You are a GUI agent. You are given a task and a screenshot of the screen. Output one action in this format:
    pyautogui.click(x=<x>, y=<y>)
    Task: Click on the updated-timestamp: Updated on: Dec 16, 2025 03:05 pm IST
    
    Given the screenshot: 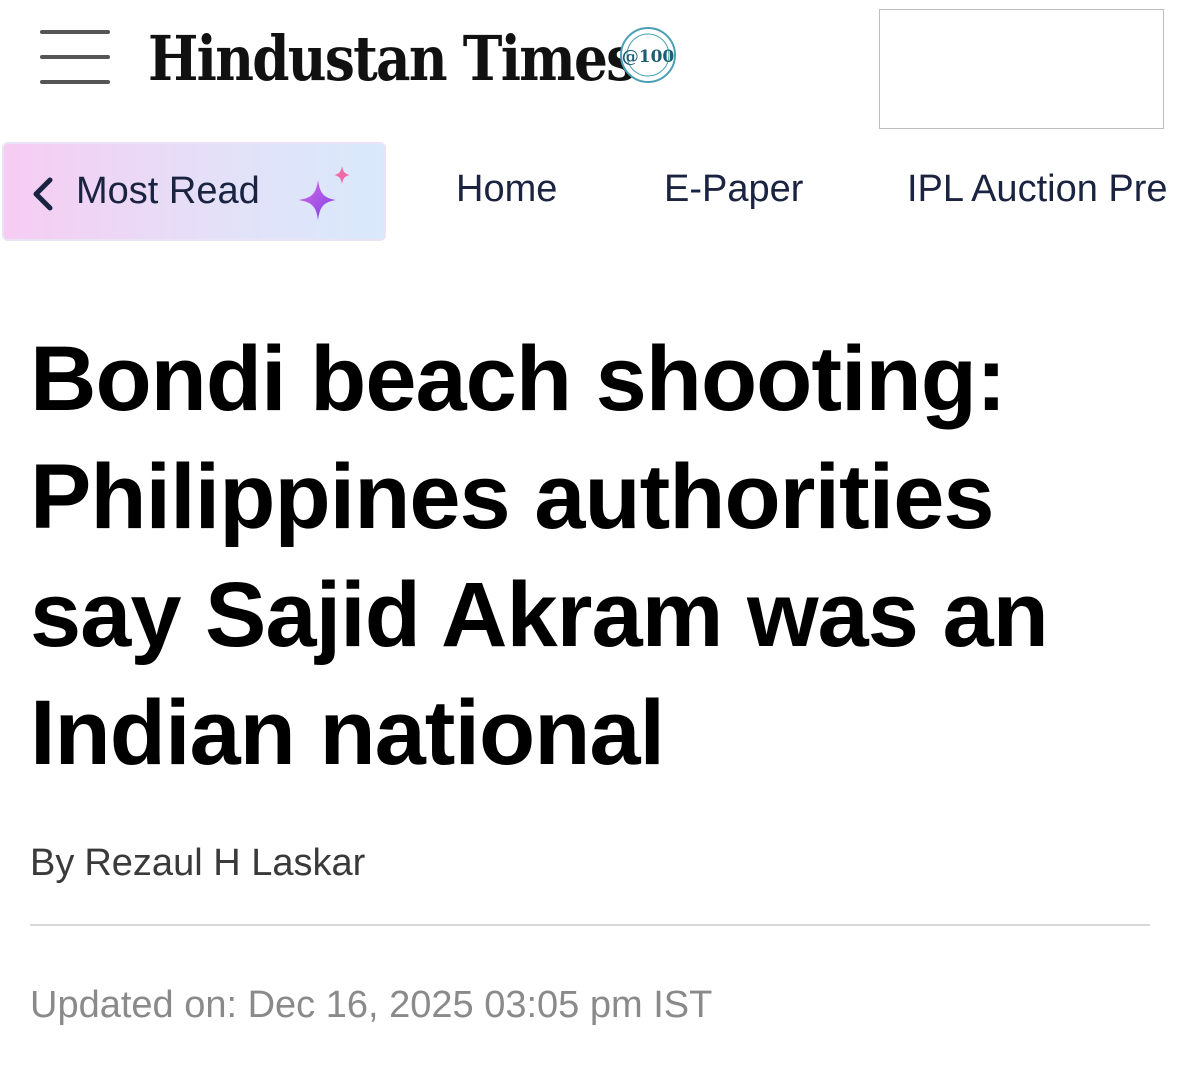 What is the action you would take?
    pyautogui.click(x=371, y=1005)
    